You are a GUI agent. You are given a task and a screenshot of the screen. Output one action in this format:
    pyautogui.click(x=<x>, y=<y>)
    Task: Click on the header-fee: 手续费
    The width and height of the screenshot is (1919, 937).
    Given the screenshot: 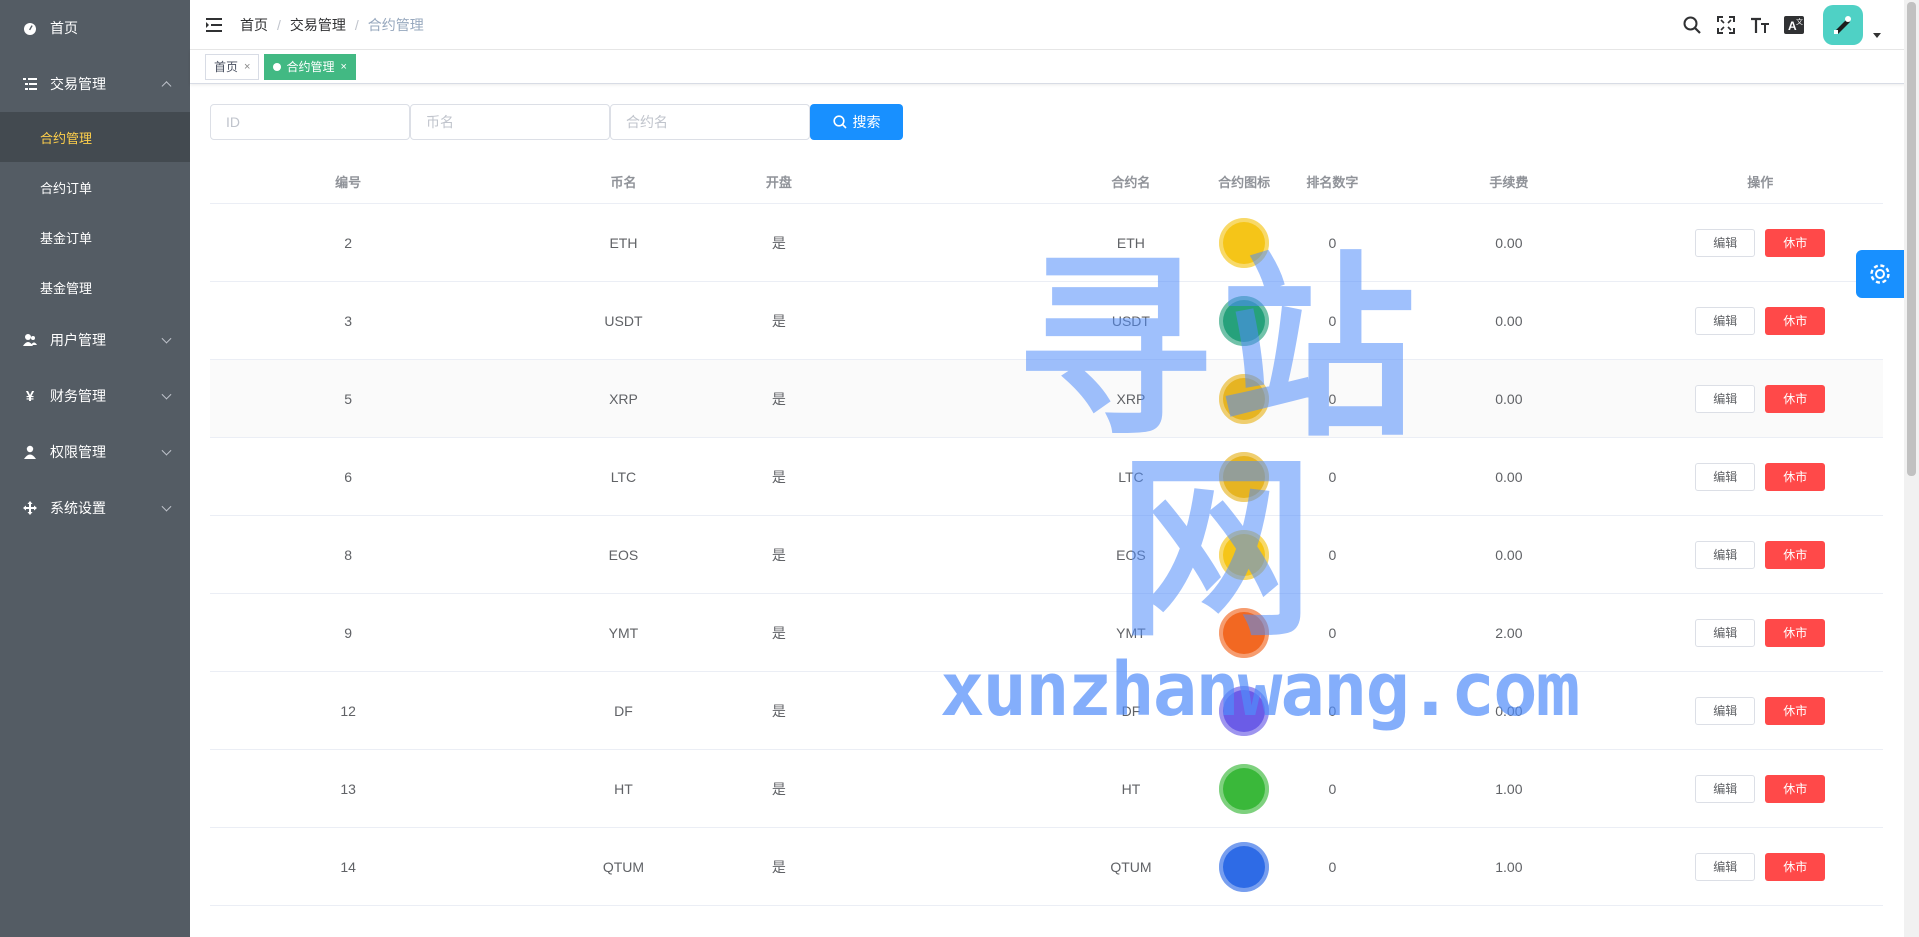 What is the action you would take?
    pyautogui.click(x=1509, y=182)
    